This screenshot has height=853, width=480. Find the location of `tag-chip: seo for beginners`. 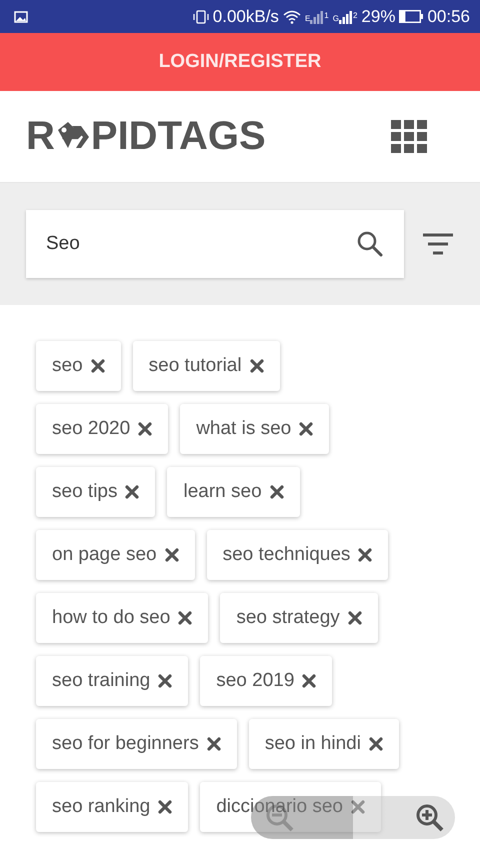

tag-chip: seo for beginners is located at coordinates (136, 744).